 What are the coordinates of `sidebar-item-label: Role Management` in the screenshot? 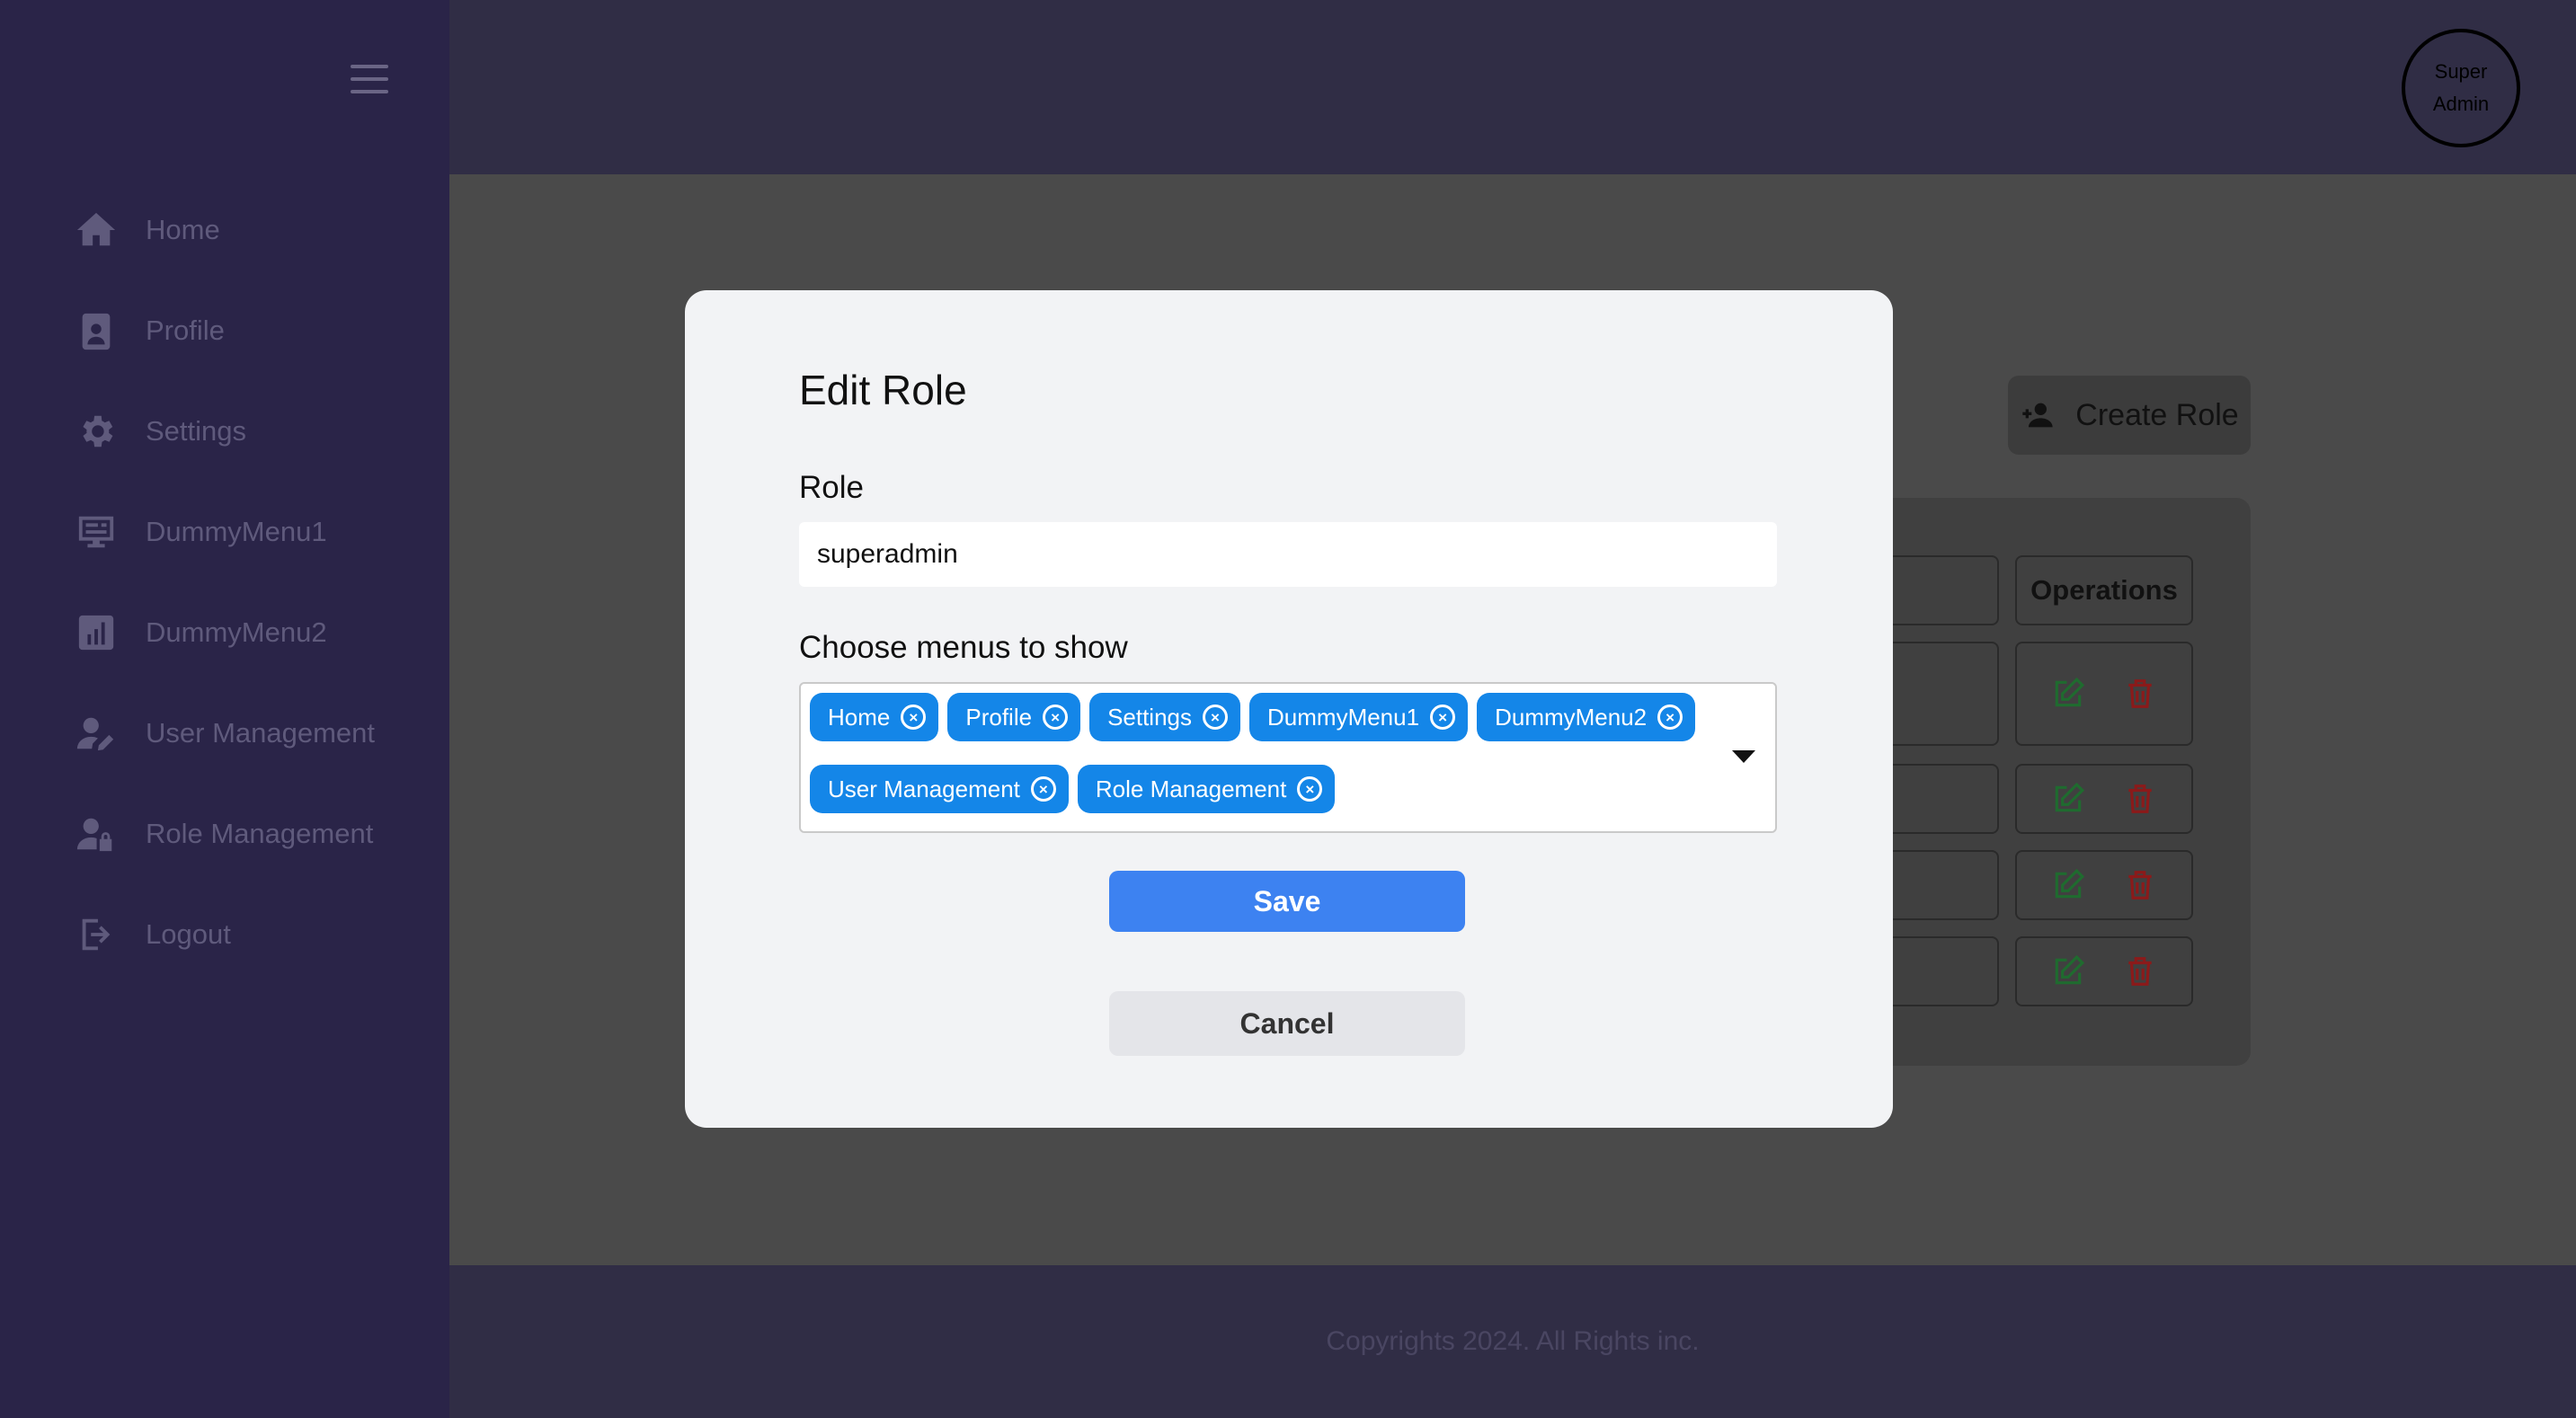 It's located at (260, 833).